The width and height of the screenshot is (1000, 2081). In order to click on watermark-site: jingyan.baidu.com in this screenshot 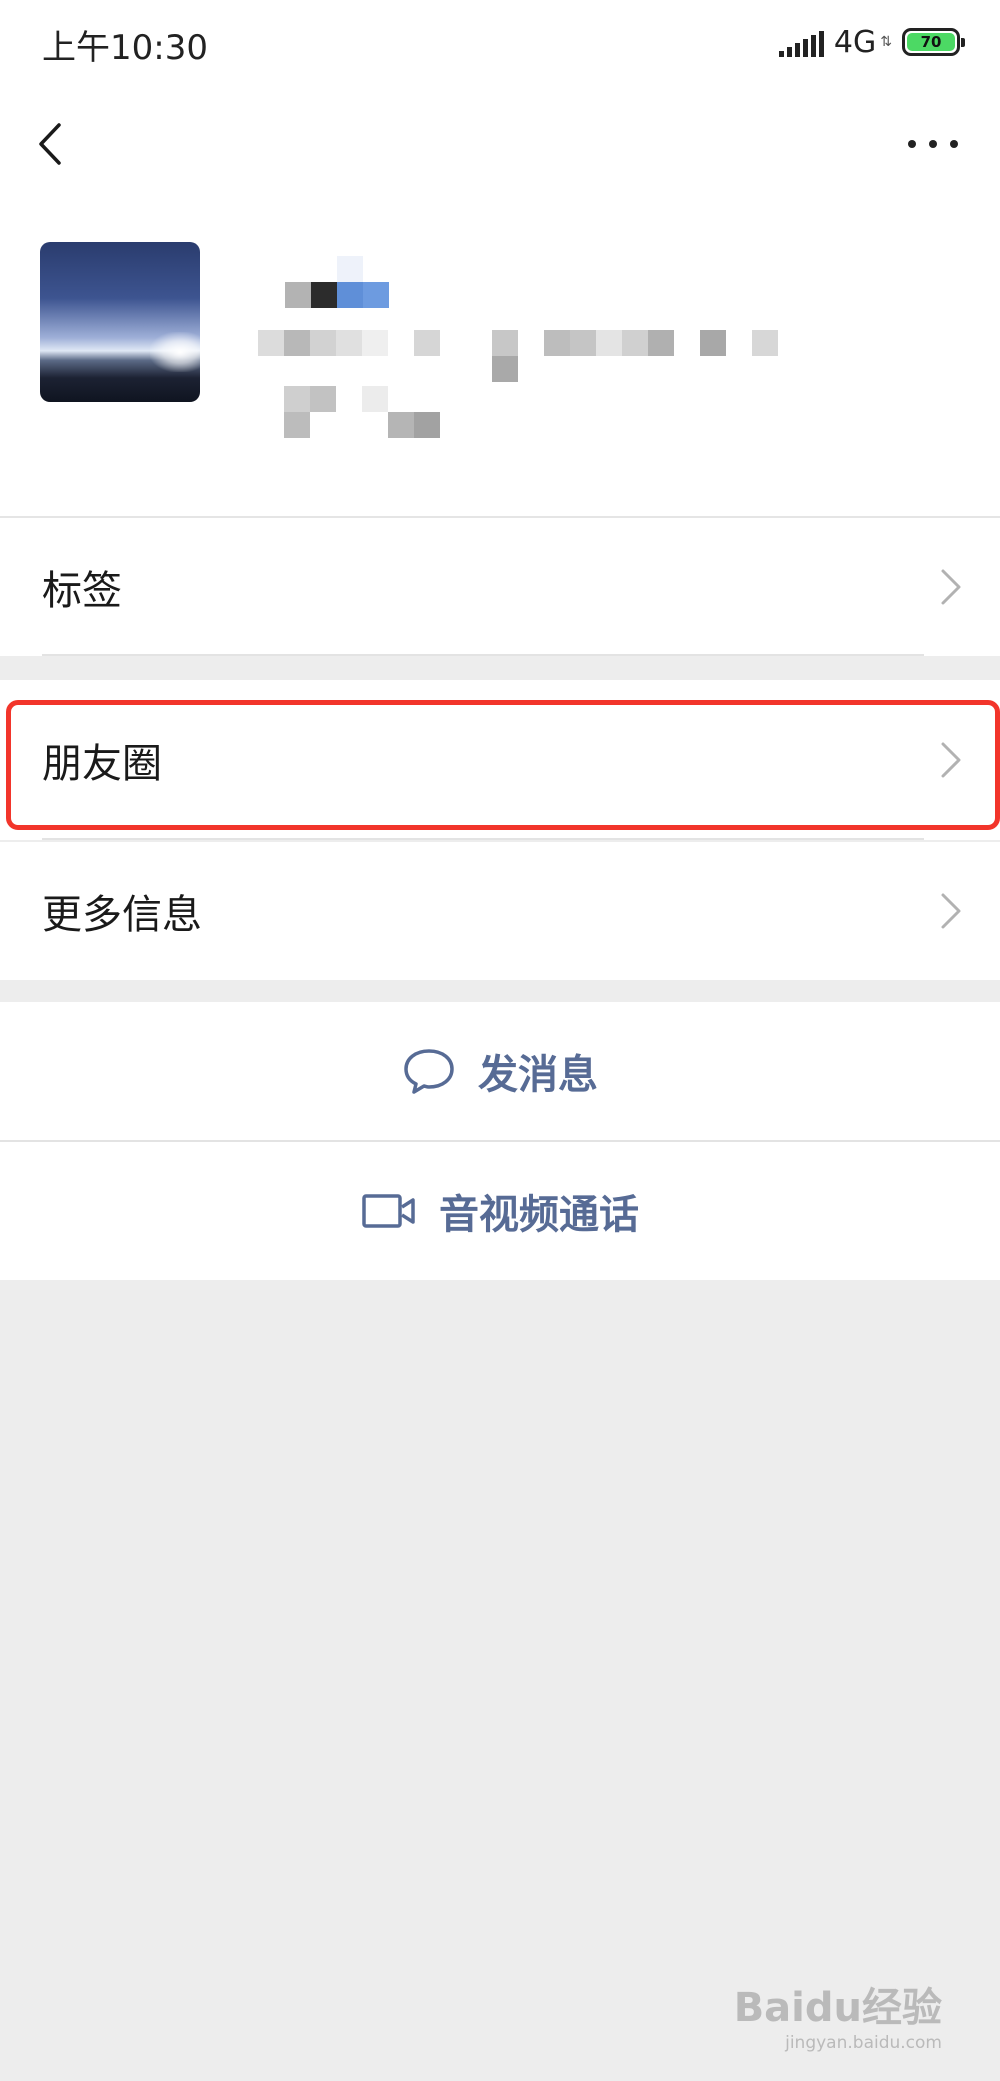, I will do `click(863, 2043)`.